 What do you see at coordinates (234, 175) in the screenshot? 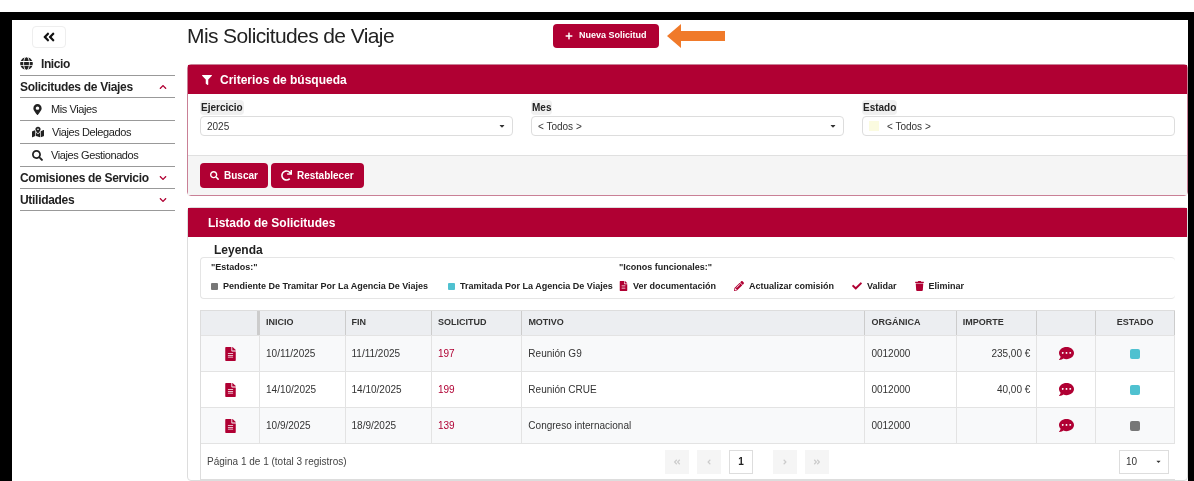
I see `search-button: Buscar` at bounding box center [234, 175].